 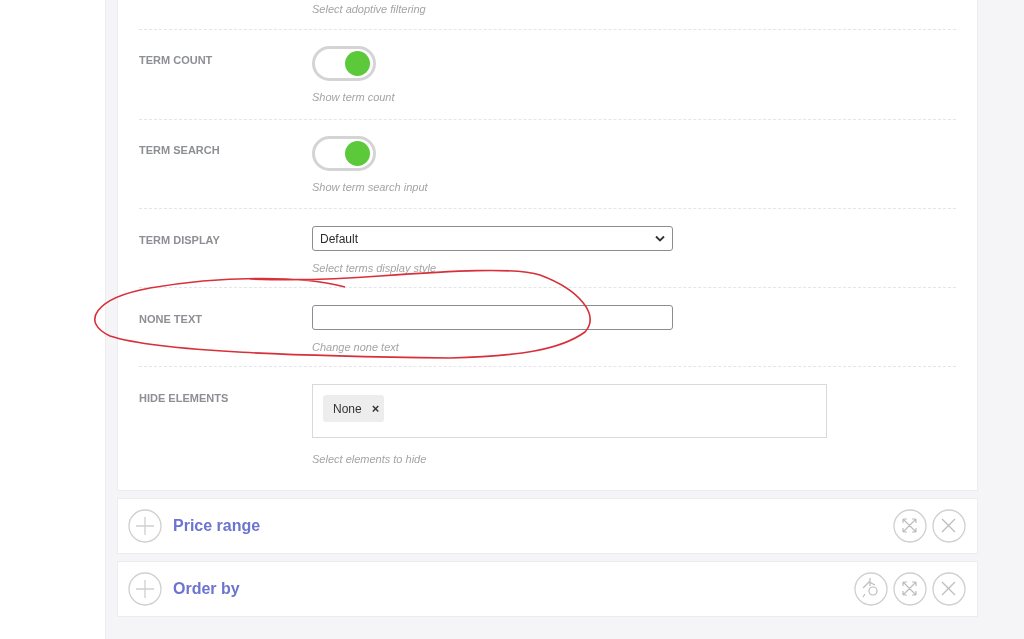 I want to click on field-description: Show term count, so click(x=353, y=97).